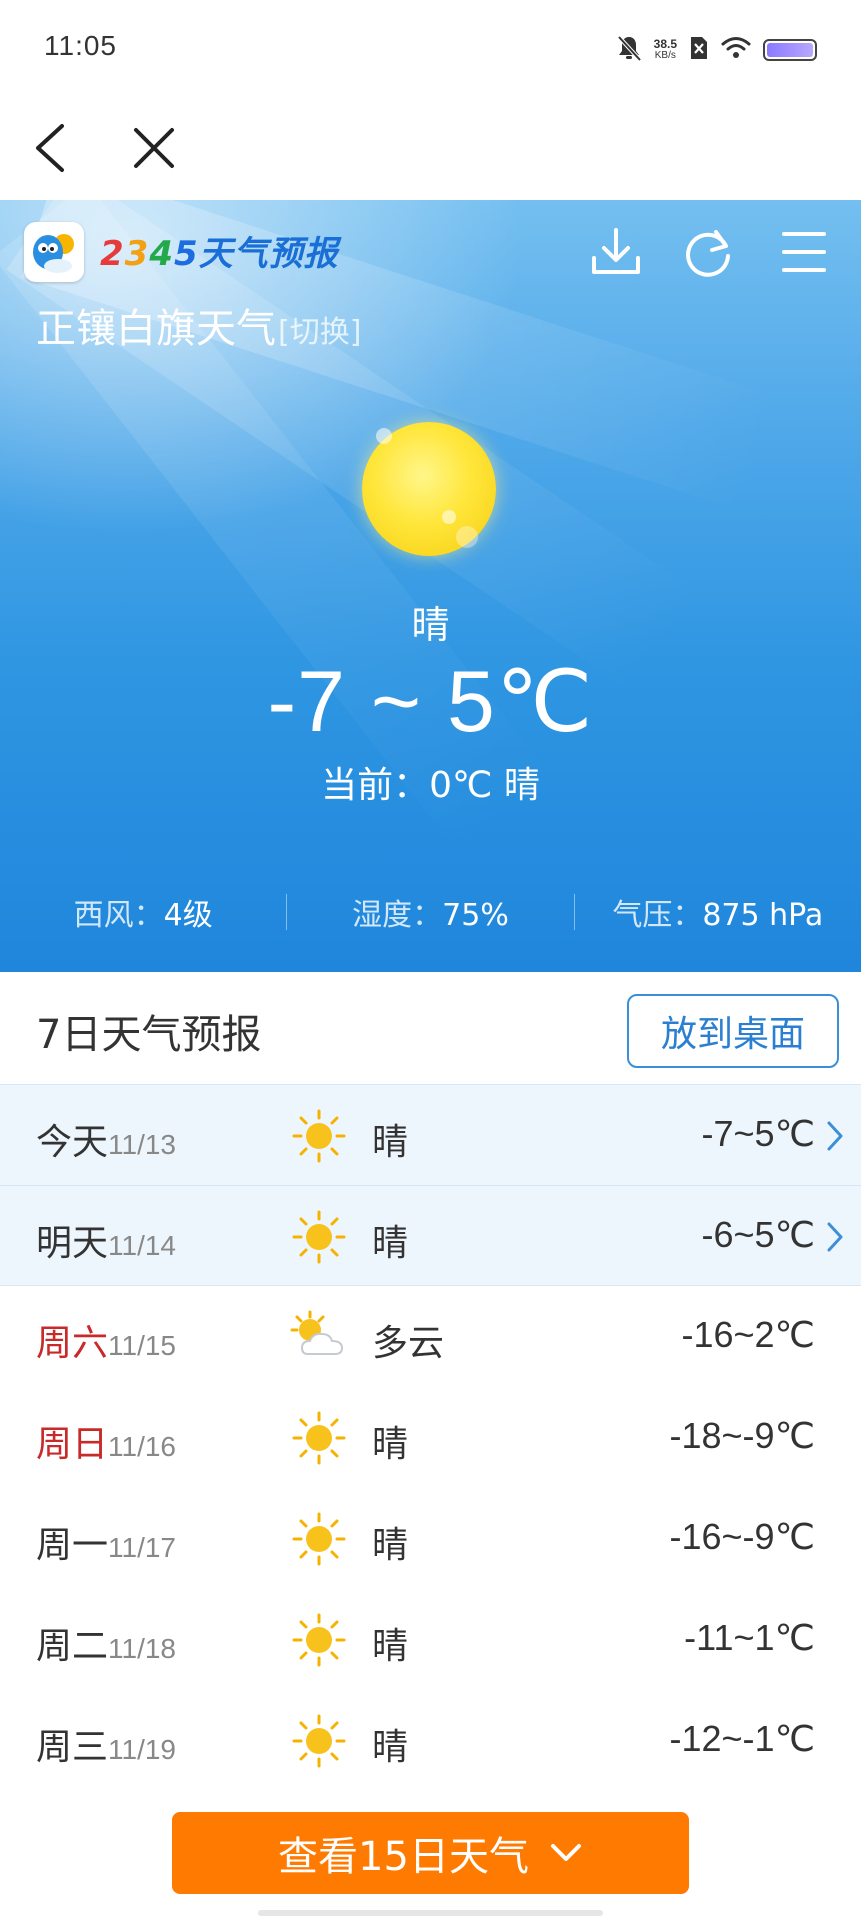 The image size is (861, 1920). What do you see at coordinates (430, 148) in the screenshot?
I see `nav-bar` at bounding box center [430, 148].